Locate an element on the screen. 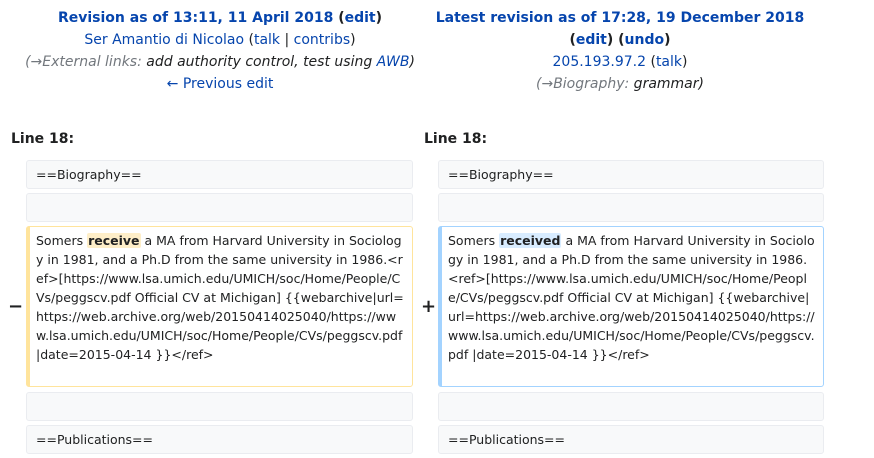 Image resolution: width=874 pixels, height=458 pixels. added-word: received is located at coordinates (530, 240).